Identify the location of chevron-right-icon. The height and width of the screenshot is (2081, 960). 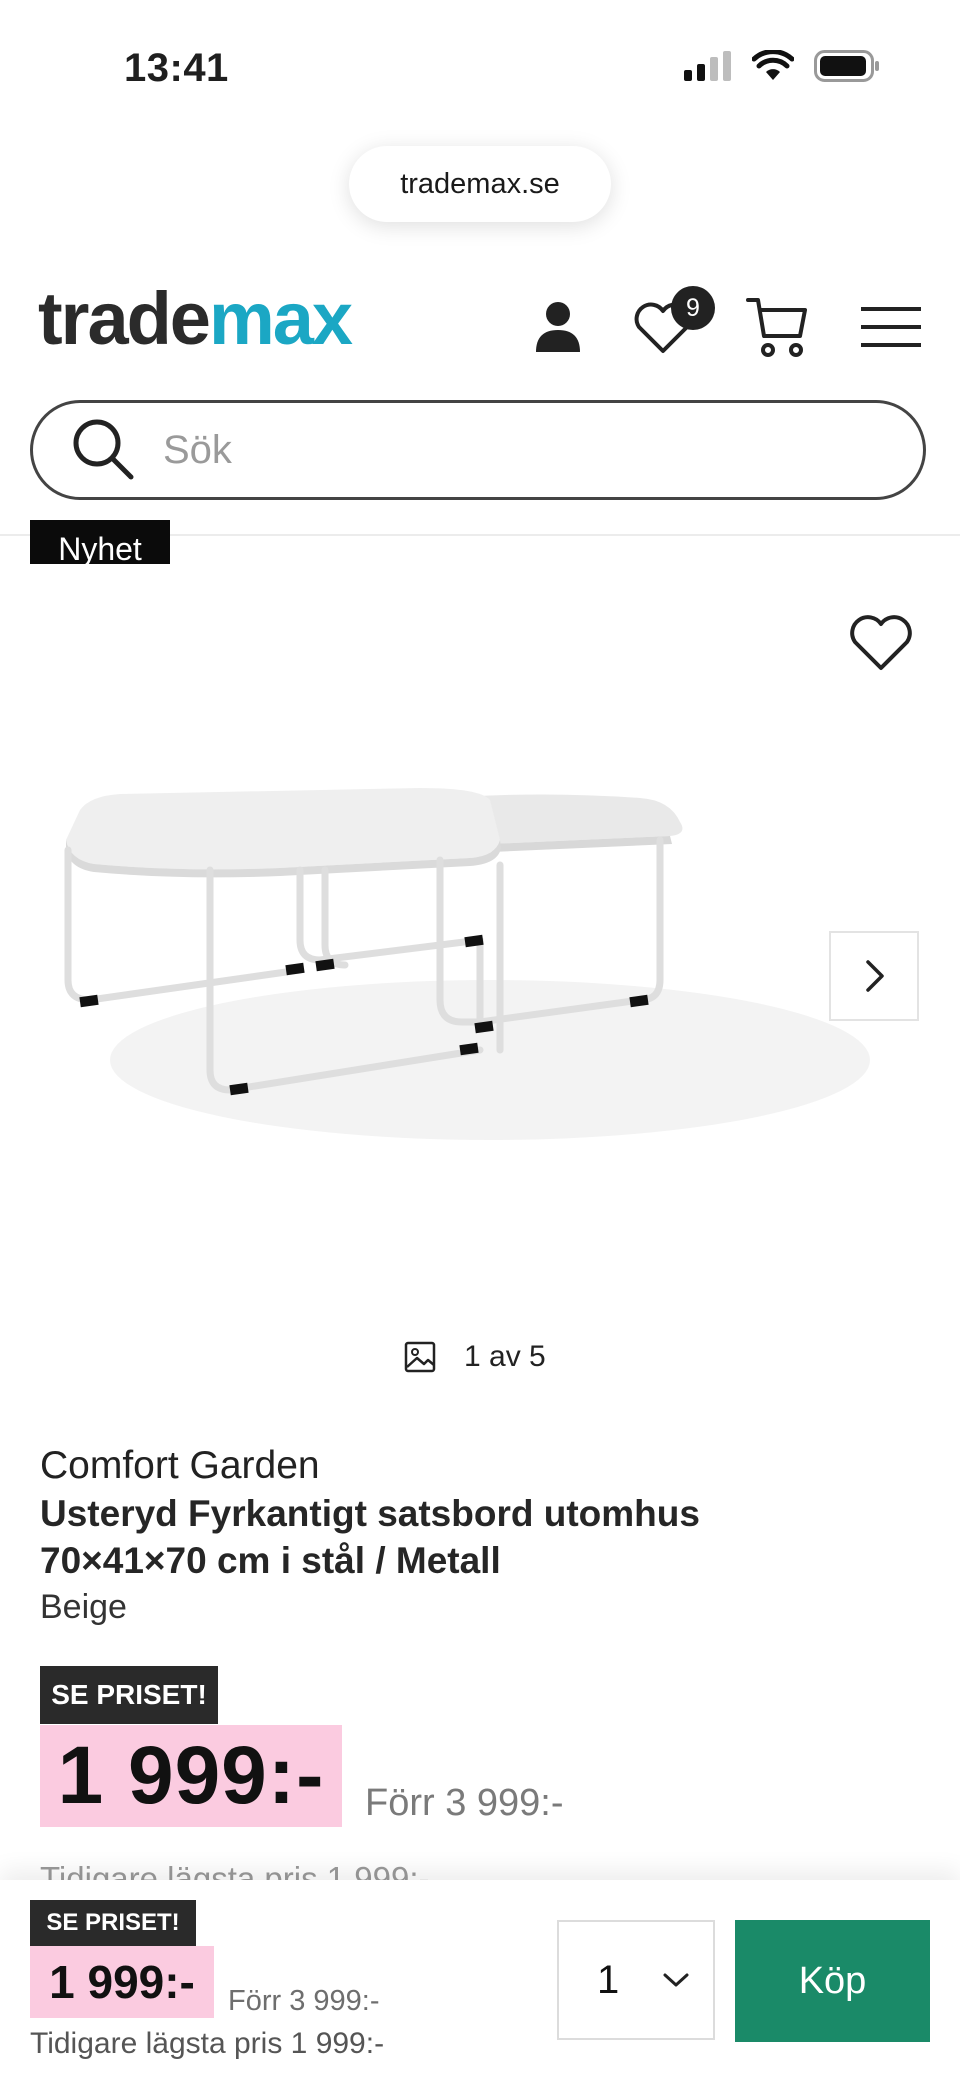
(875, 976).